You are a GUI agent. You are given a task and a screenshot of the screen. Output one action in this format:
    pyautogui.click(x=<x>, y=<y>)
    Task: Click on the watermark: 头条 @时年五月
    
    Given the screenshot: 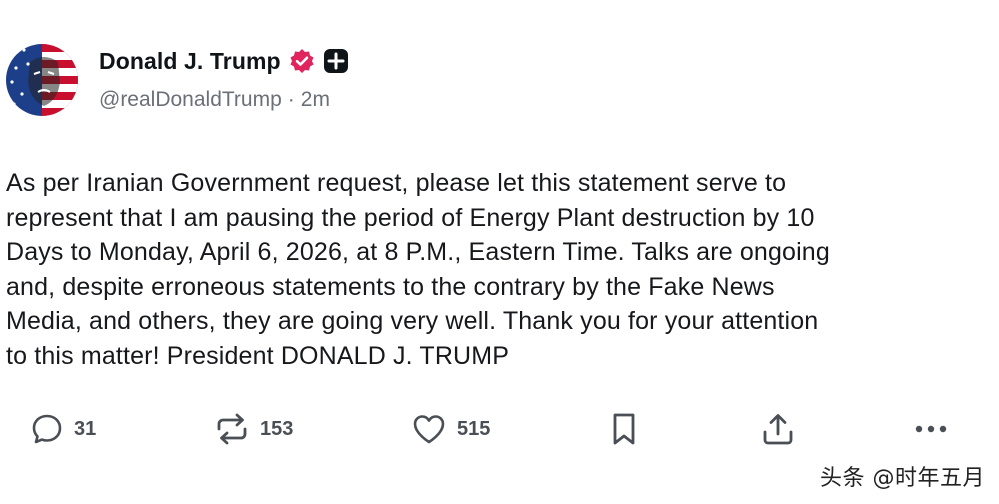 What is the action you would take?
    pyautogui.click(x=902, y=478)
    